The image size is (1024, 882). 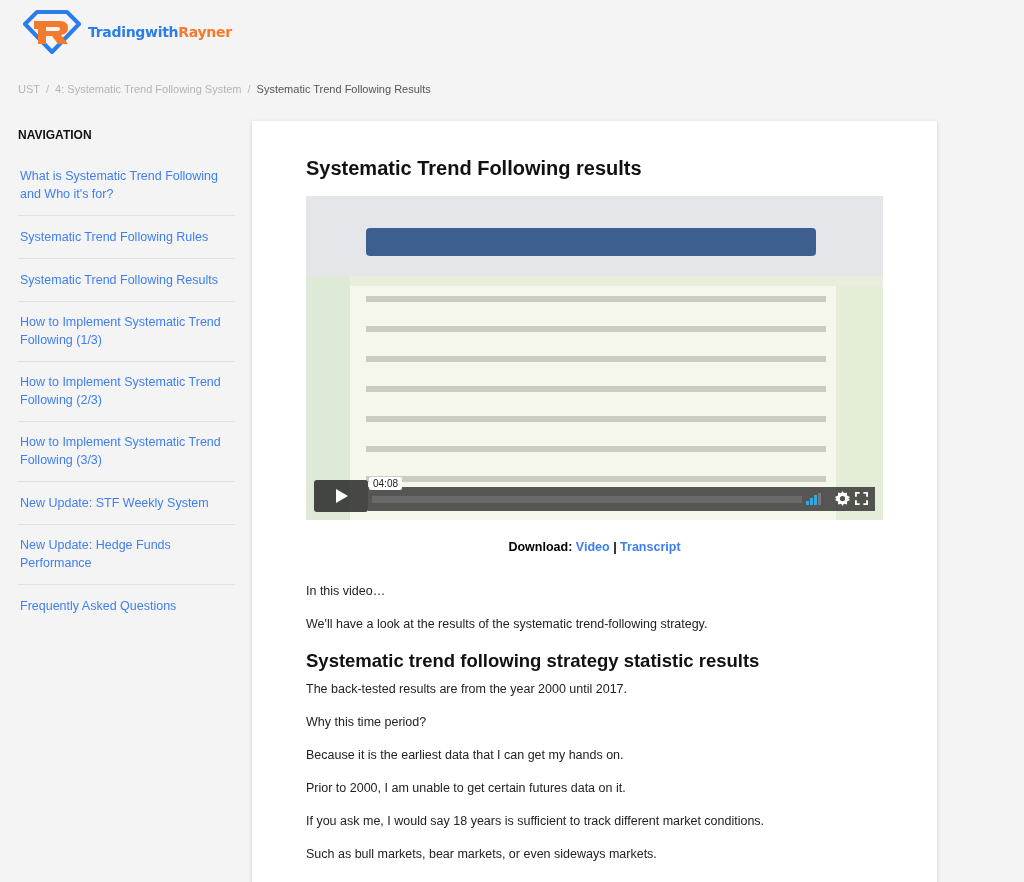 What do you see at coordinates (127, 185) in the screenshot?
I see `nav-link: What is Systematic Trend Following and Who it's for?` at bounding box center [127, 185].